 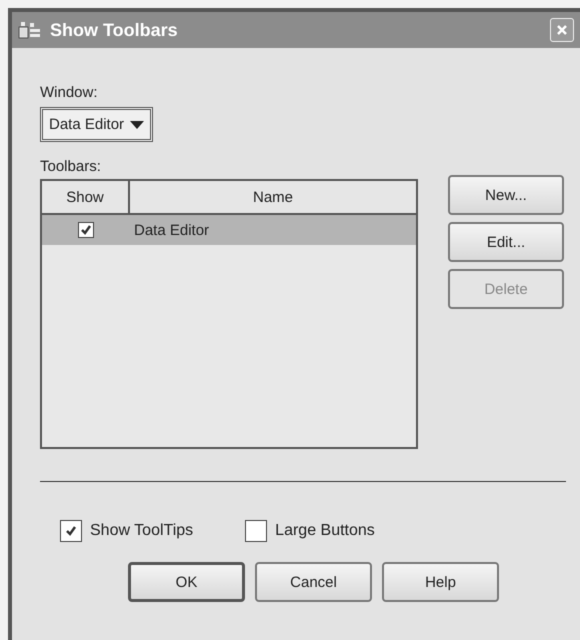 What do you see at coordinates (325, 531) in the screenshot?
I see `checkbox-label: Large Buttons` at bounding box center [325, 531].